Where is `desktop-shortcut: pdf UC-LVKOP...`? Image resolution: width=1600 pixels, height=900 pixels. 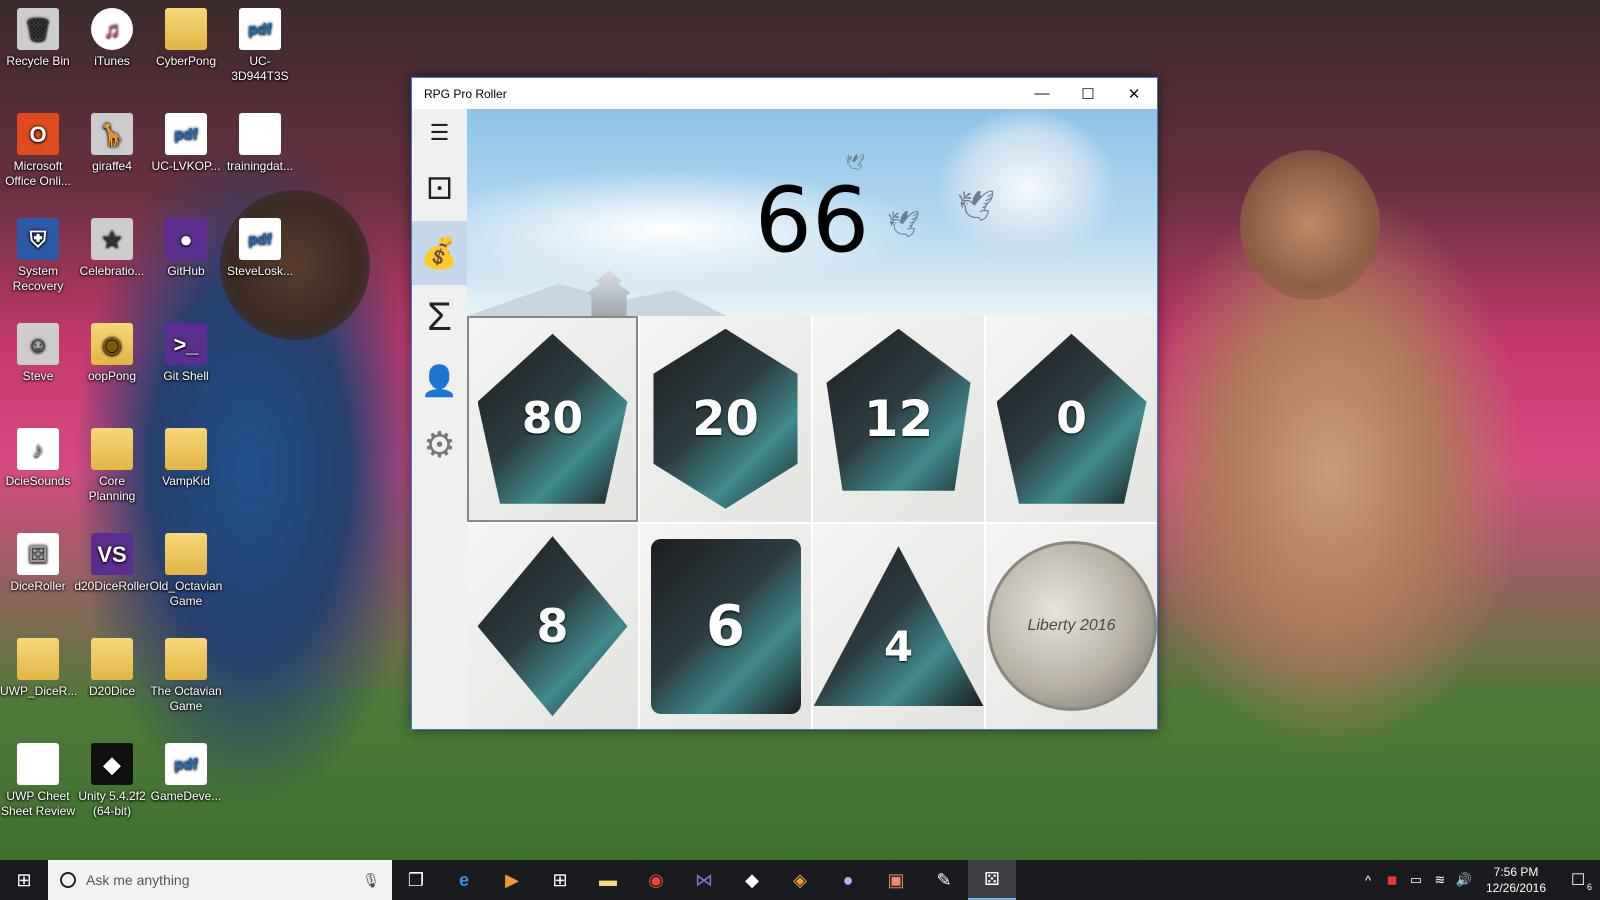 desktop-shortcut: pdf UC-LVKOP... is located at coordinates (186, 139).